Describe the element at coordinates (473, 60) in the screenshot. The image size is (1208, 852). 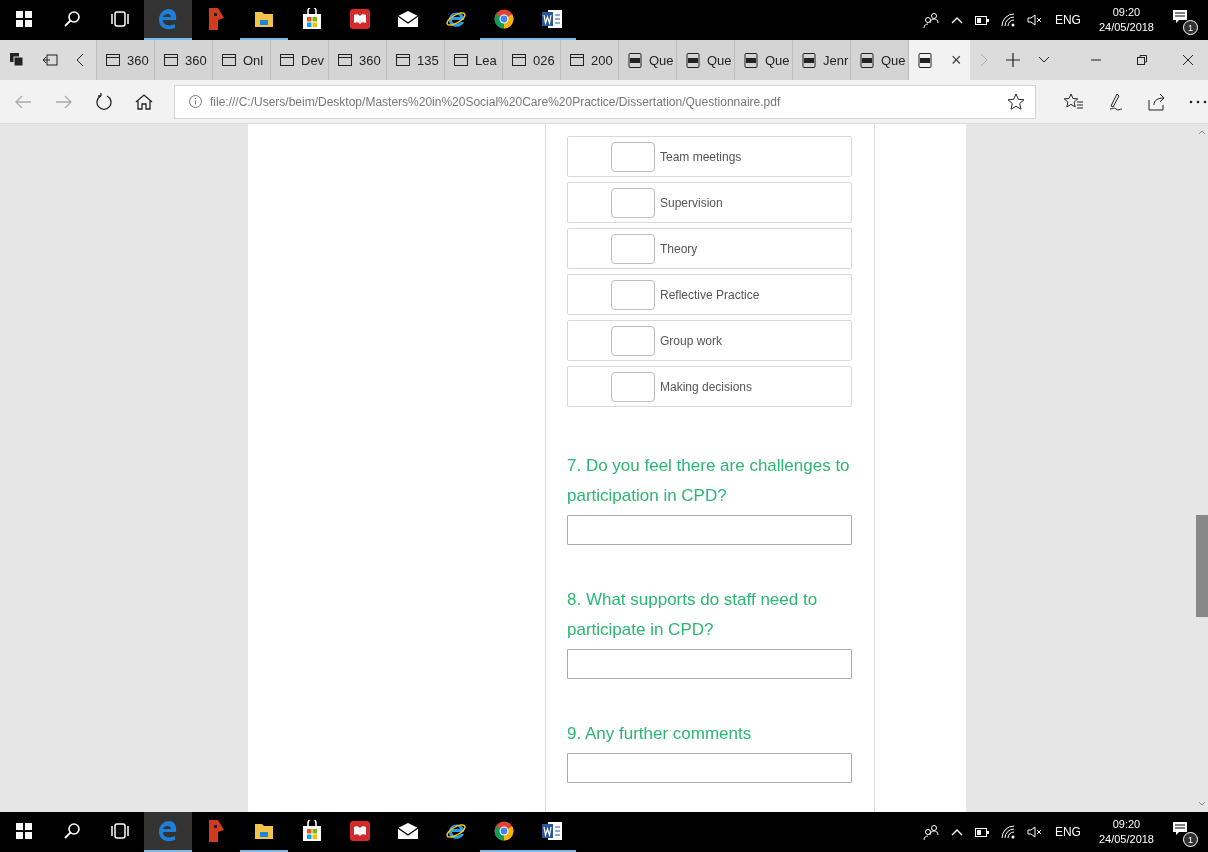
I see `browser-tab: Lea` at that location.